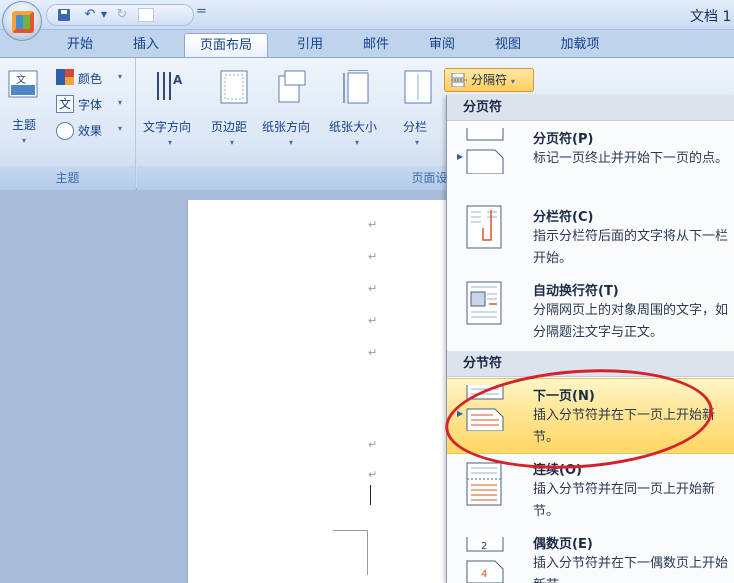 This screenshot has height=583, width=734. I want to click on page-break-icon, so click(485, 151).